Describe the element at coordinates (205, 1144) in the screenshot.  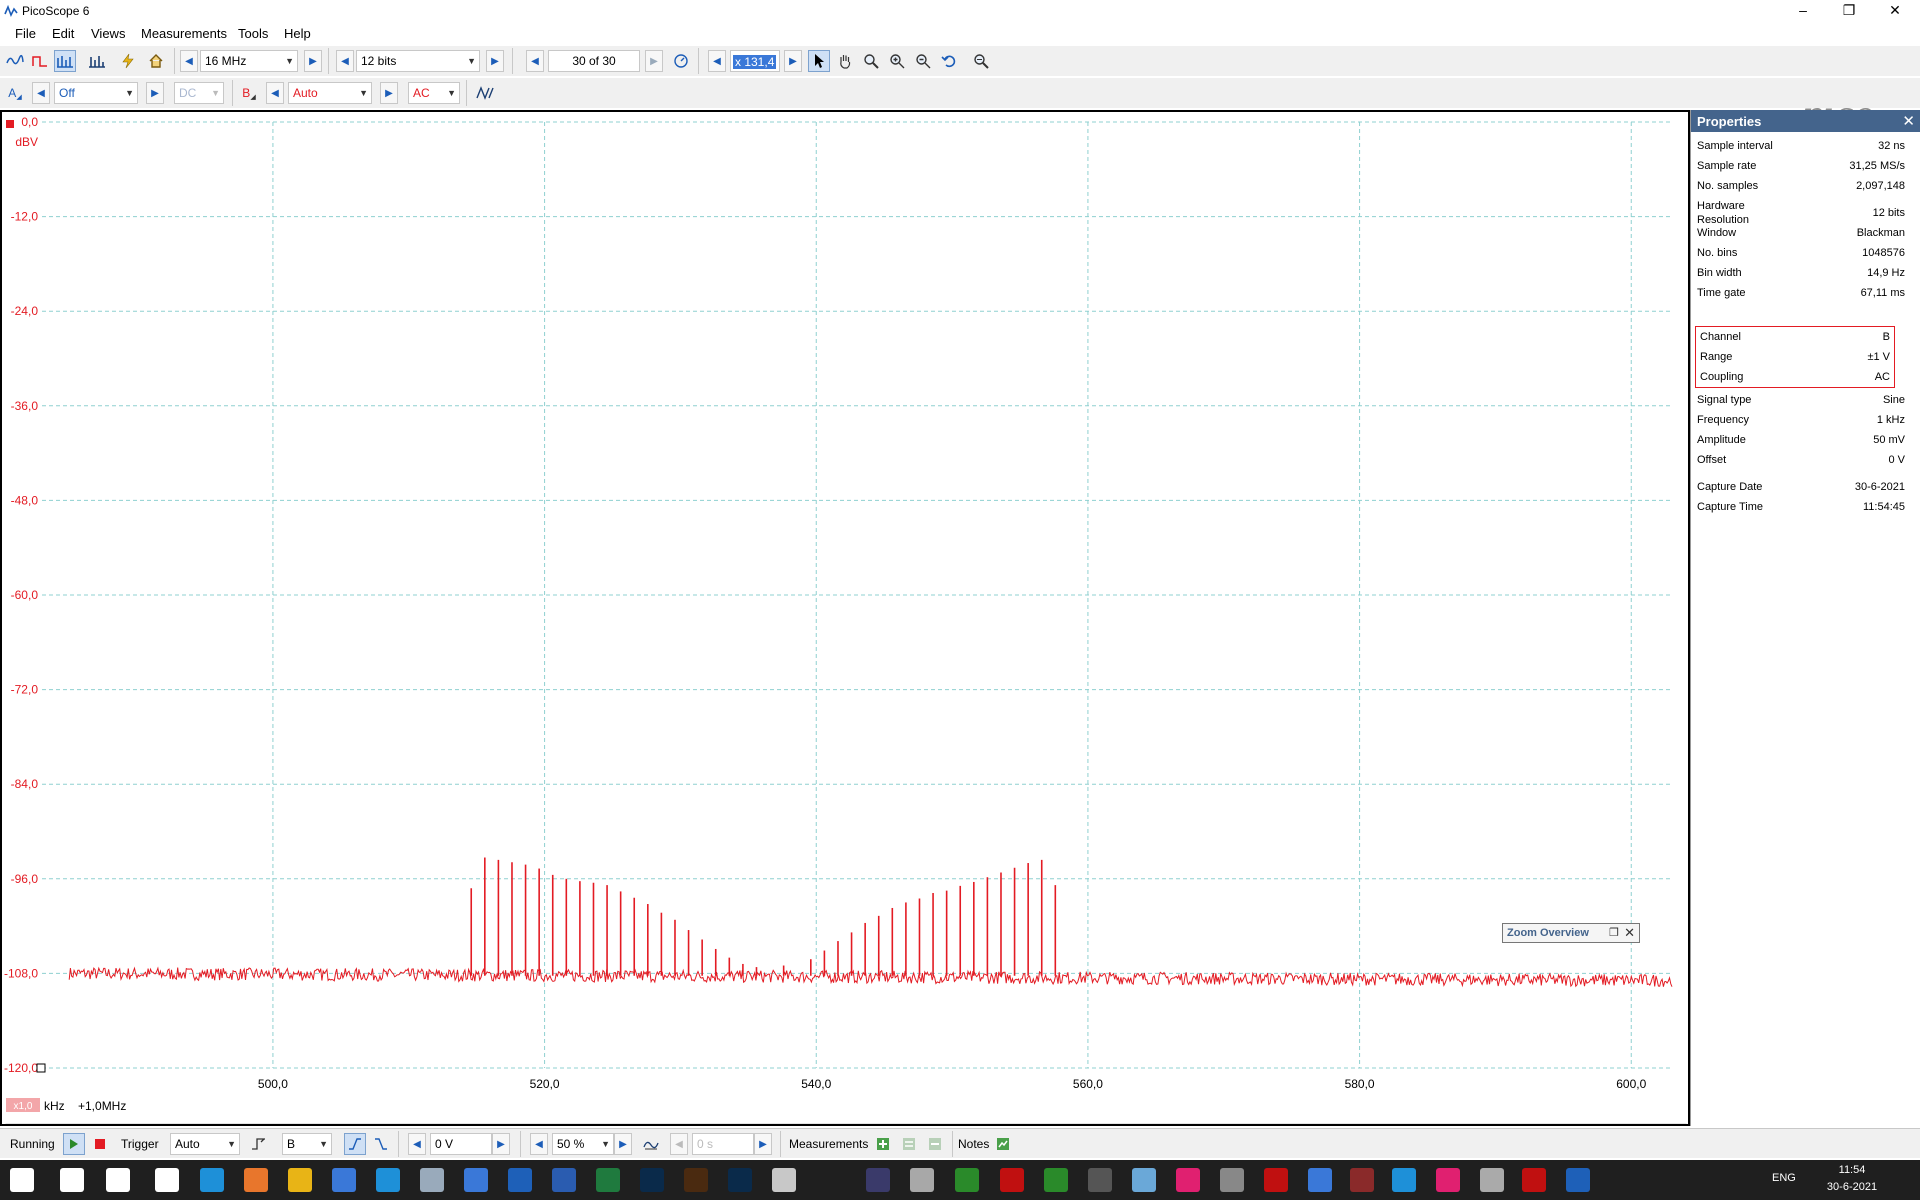
I see `trigger-mode-select: Auto ▼` at that location.